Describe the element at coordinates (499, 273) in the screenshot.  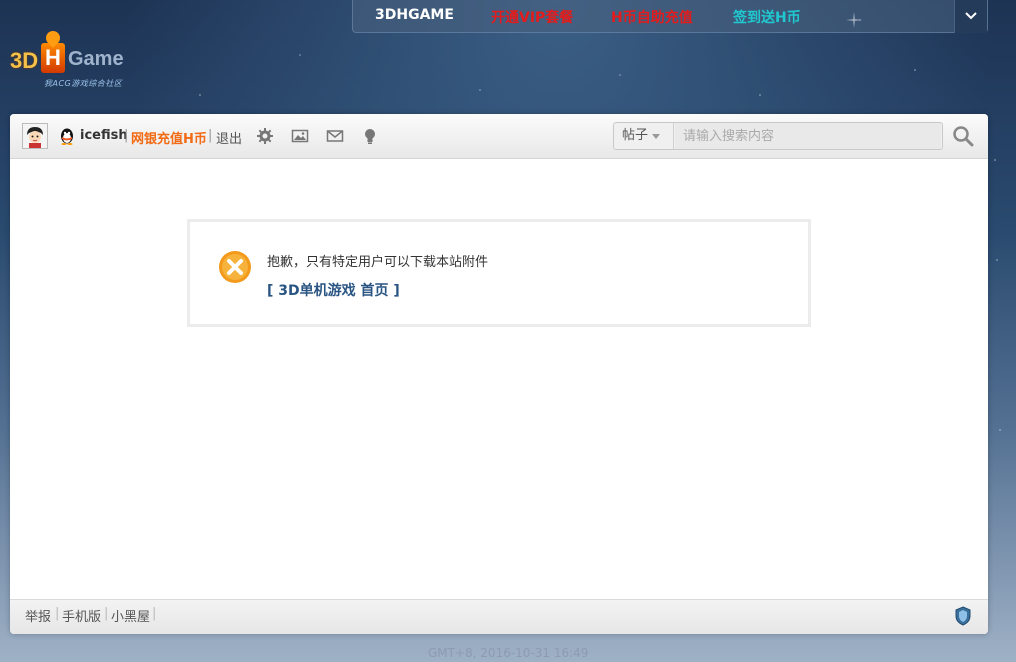
I see `alert-message-box: 抱歉，只有特定用户可以下载本站附件 [ 3D单机游戏 首页 ]` at that location.